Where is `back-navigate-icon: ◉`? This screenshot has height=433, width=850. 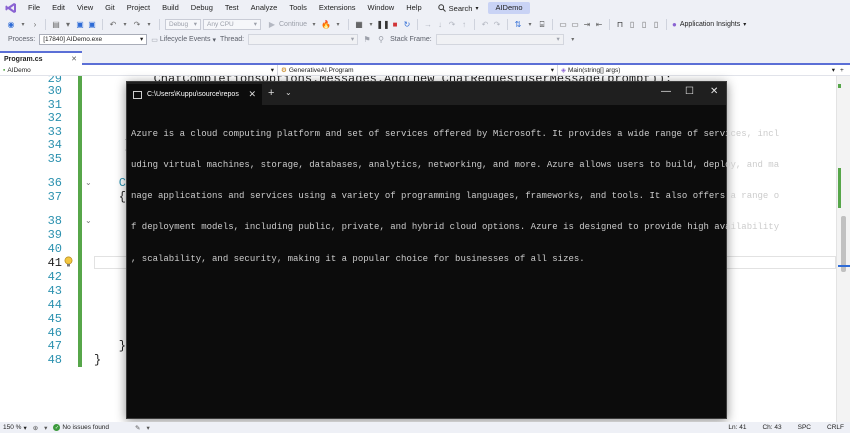
back-navigate-icon: ◉ is located at coordinates (11, 25).